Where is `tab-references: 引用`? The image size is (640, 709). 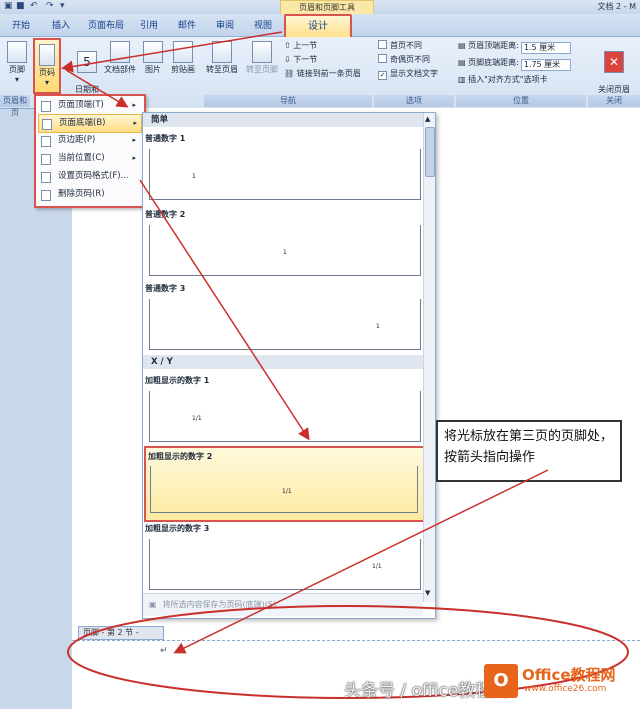 tab-references: 引用 is located at coordinates (149, 26).